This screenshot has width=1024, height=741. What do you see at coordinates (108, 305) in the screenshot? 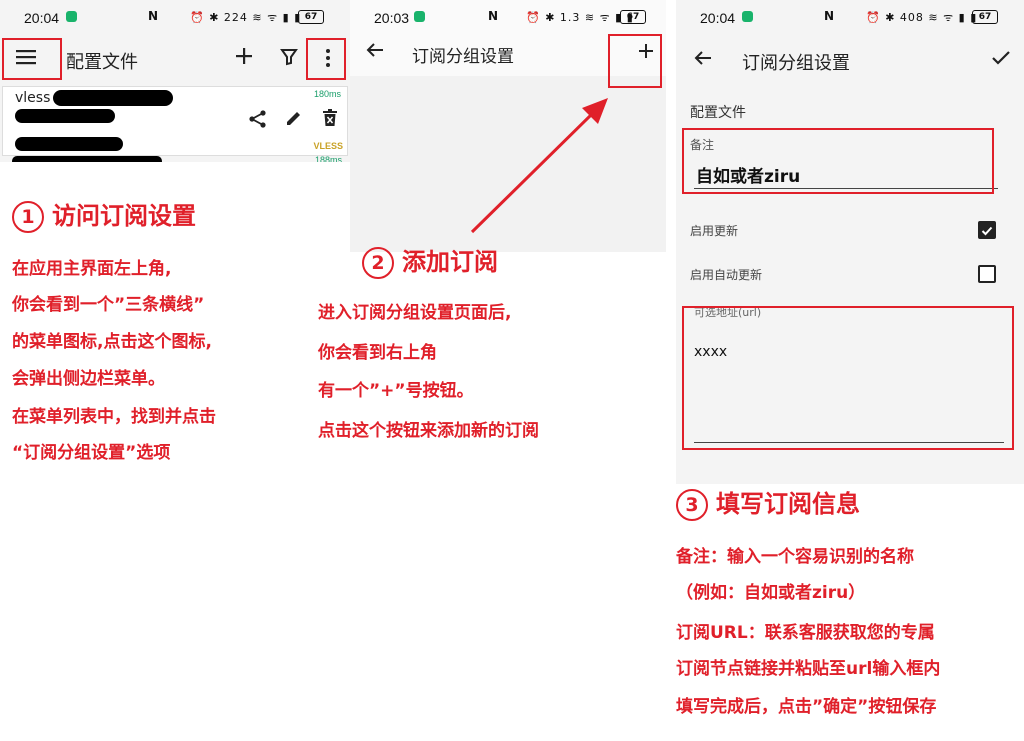
I see `step1-line: 你会看到一个”三条横线”` at bounding box center [108, 305].